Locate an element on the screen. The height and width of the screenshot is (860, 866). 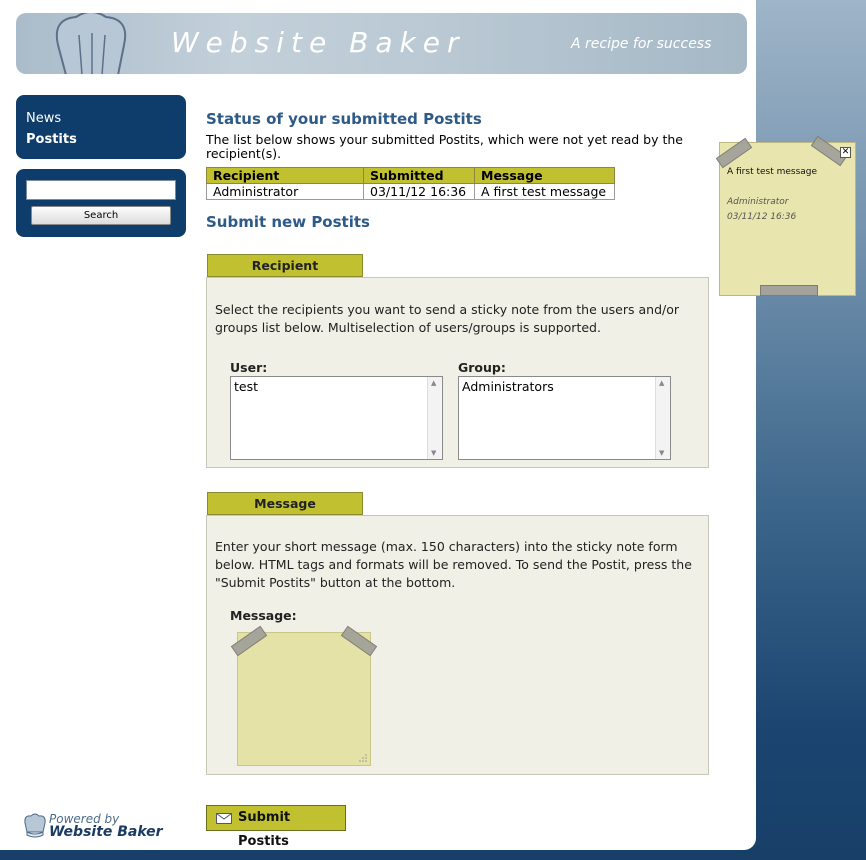
status-table-header: Recipient Submitted Message is located at coordinates (410, 175).